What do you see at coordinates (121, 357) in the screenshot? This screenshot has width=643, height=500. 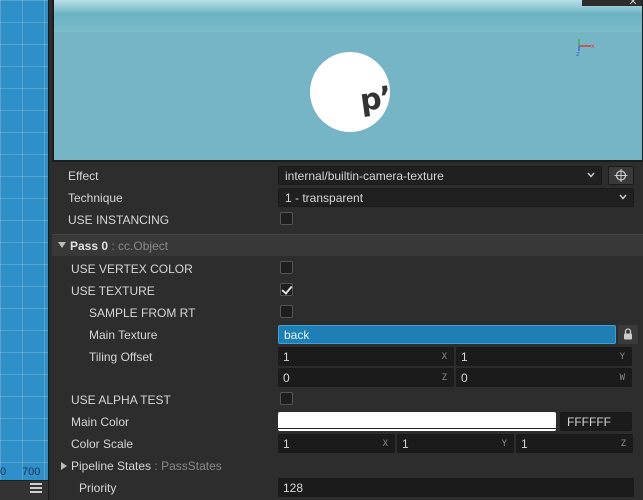 I see `tiling-offset-label: Tiling Offset` at bounding box center [121, 357].